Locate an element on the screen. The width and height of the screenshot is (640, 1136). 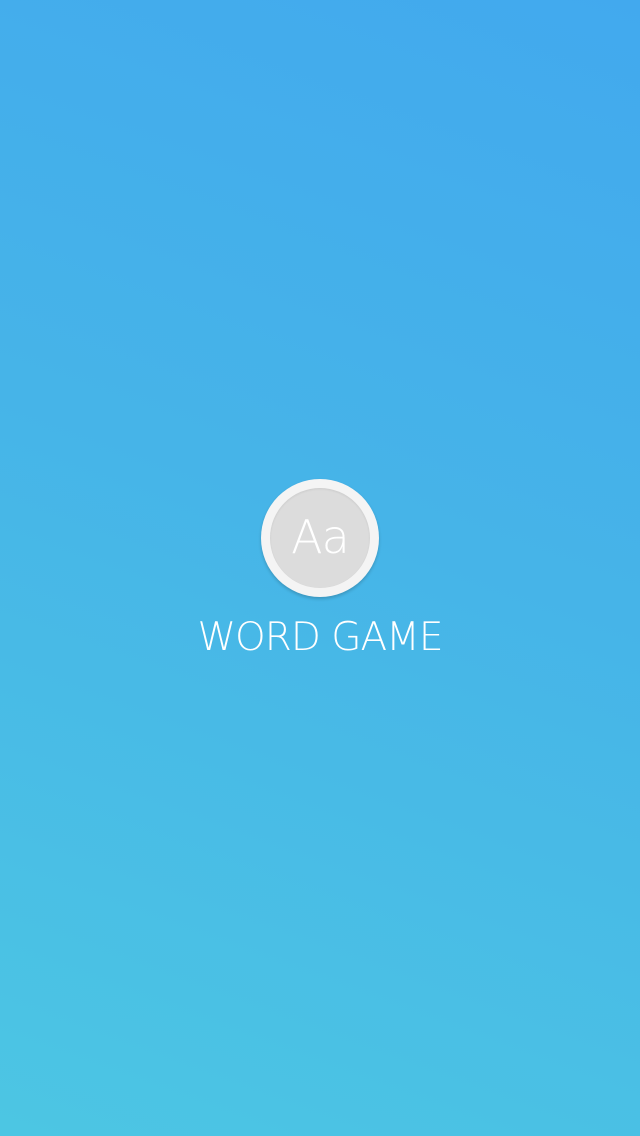
app-logo: Aa is located at coordinates (320, 538).